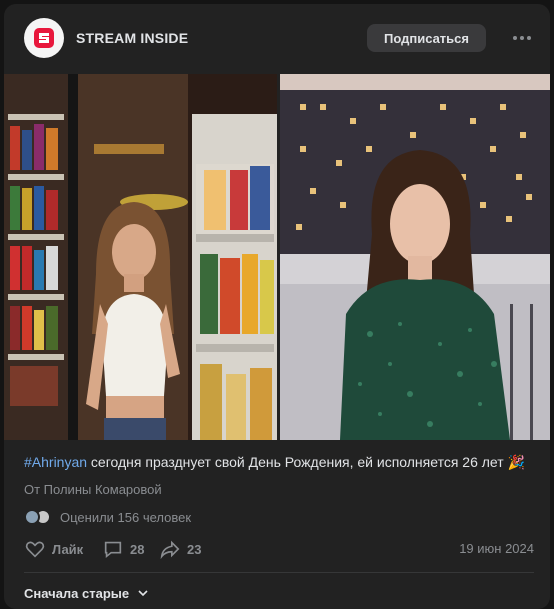  I want to click on stream-inside-logo-icon, so click(44, 38).